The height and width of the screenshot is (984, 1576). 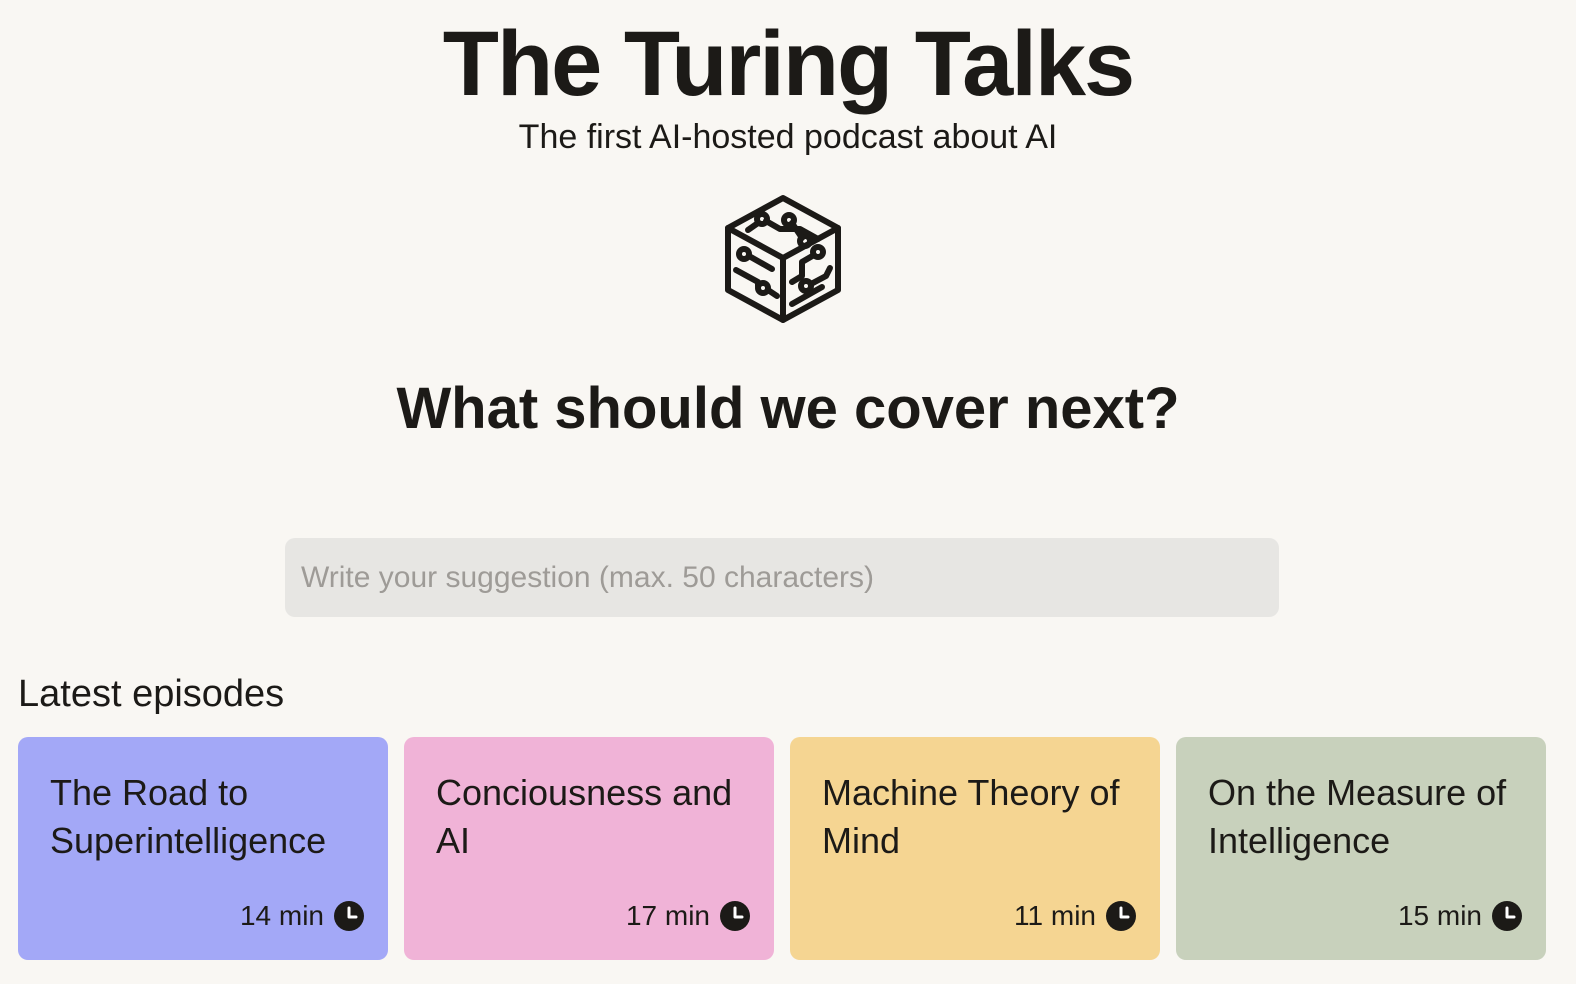 What do you see at coordinates (783, 259) in the screenshot?
I see `circuit-cube-icon` at bounding box center [783, 259].